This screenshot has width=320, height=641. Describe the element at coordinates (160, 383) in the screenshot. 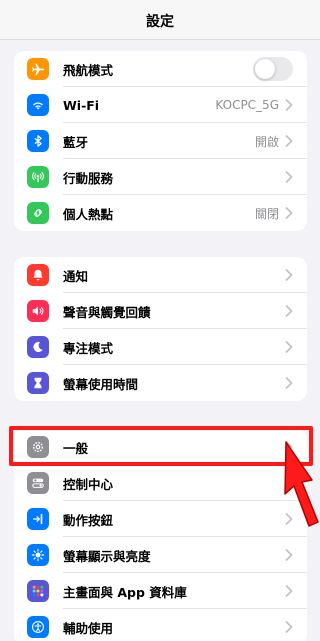

I see `settings-row-screen-time: 螢幕使用時間` at that location.